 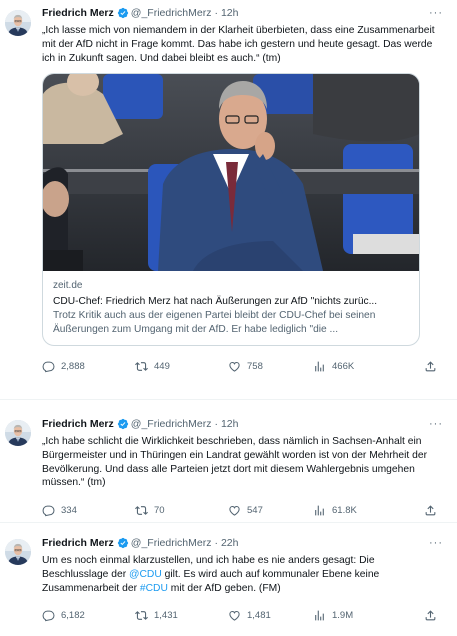 What do you see at coordinates (73, 366) in the screenshot?
I see `reply-count: 2,888` at bounding box center [73, 366].